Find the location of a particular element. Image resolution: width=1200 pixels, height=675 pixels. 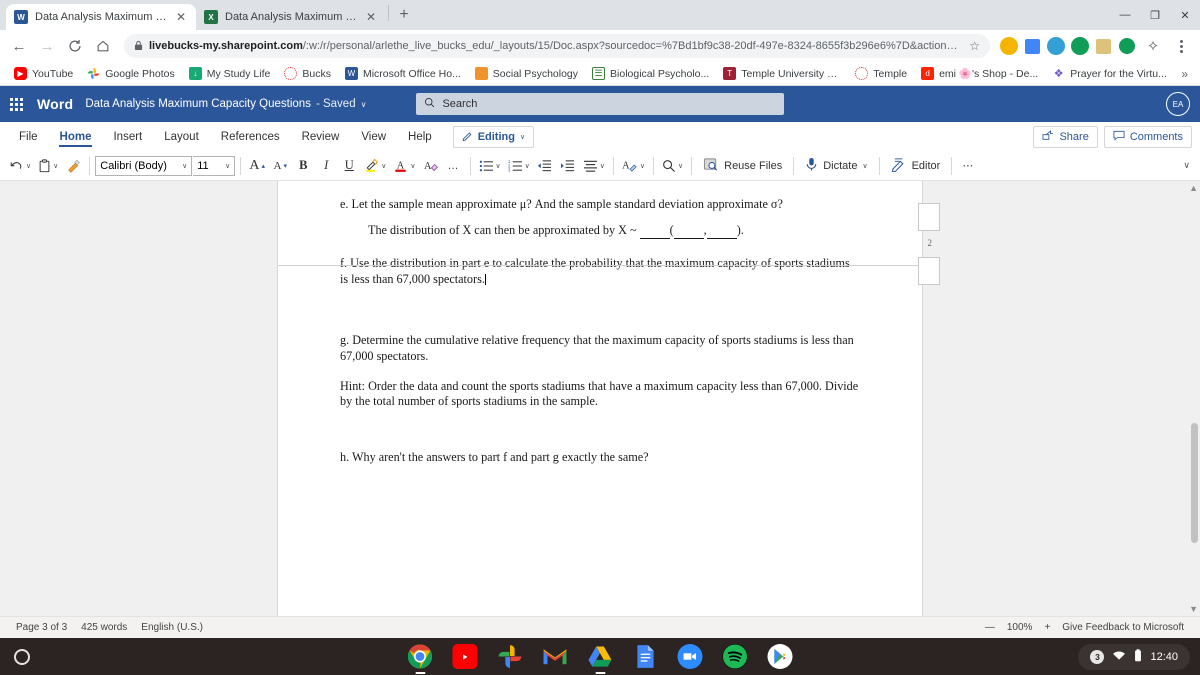

find-button: ∨ is located at coordinates (672, 166).